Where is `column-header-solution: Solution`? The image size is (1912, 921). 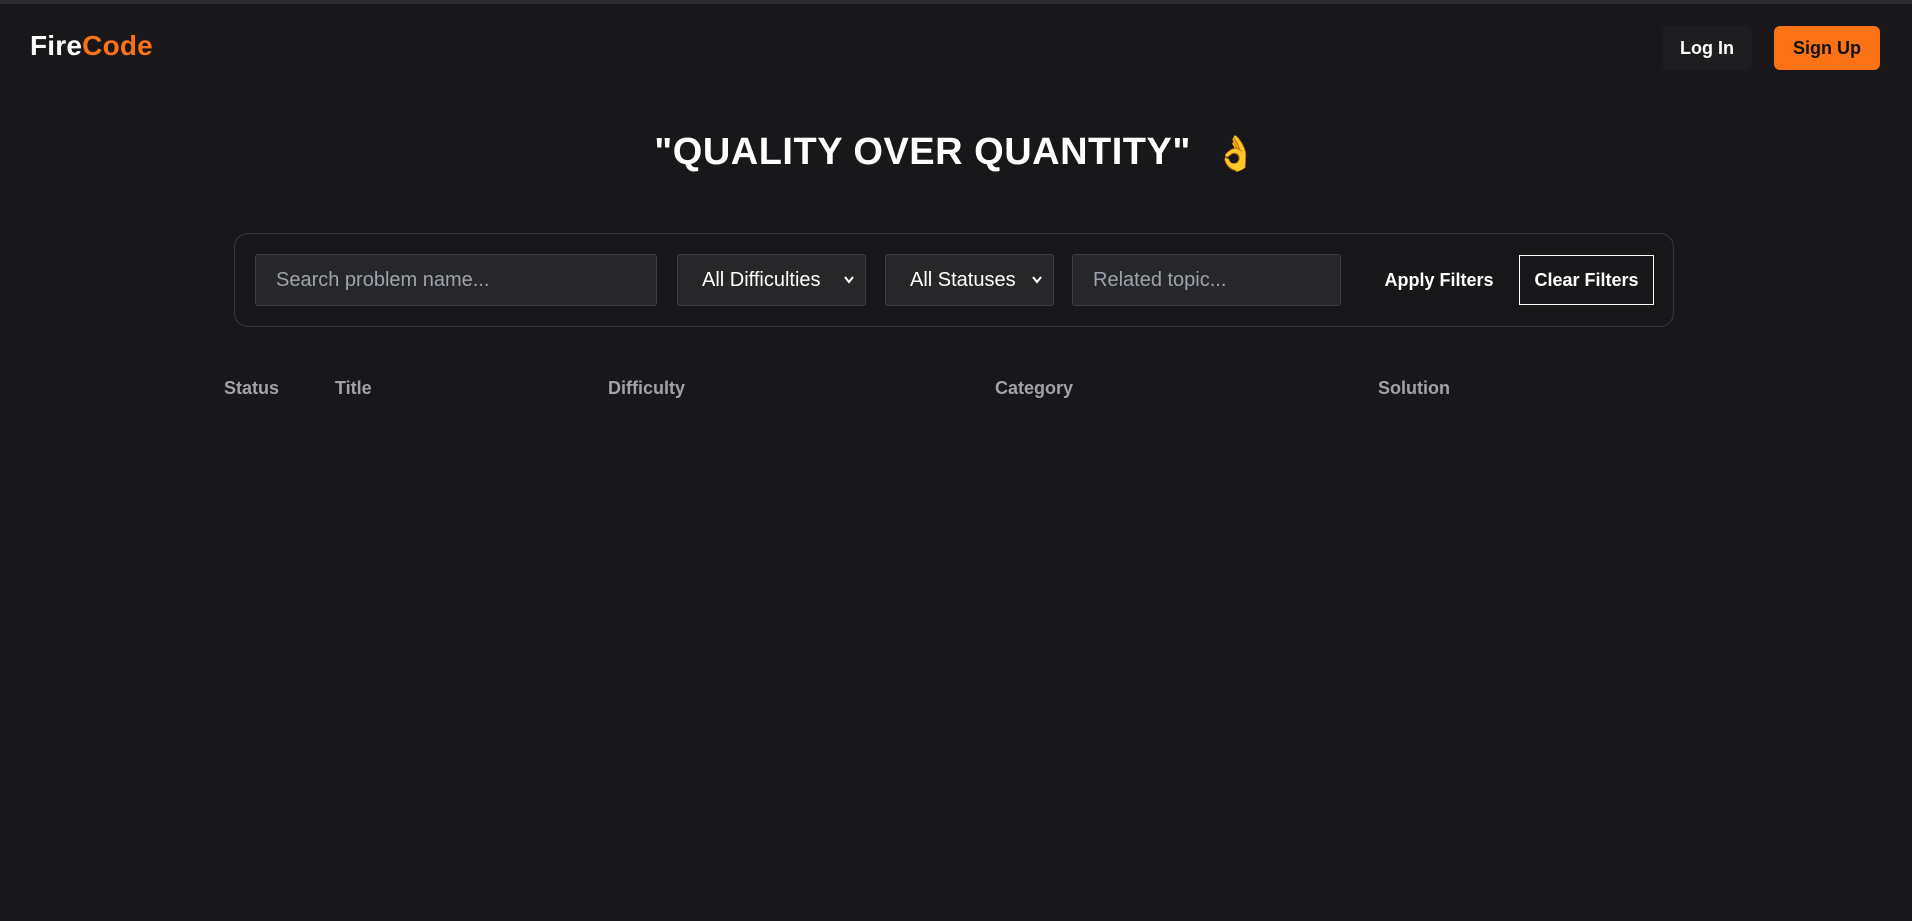 column-header-solution: Solution is located at coordinates (1414, 388).